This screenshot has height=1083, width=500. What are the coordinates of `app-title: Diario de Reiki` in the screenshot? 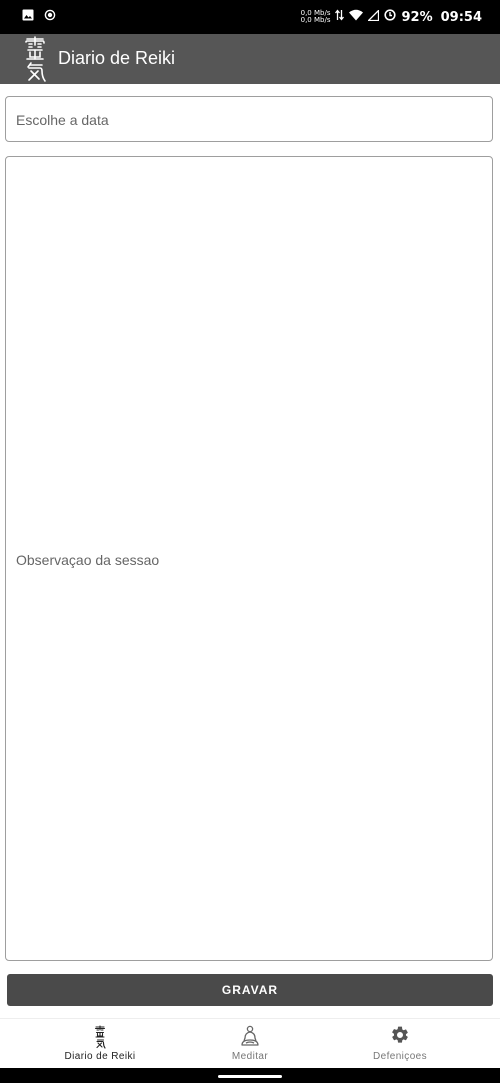 It's located at (117, 58).